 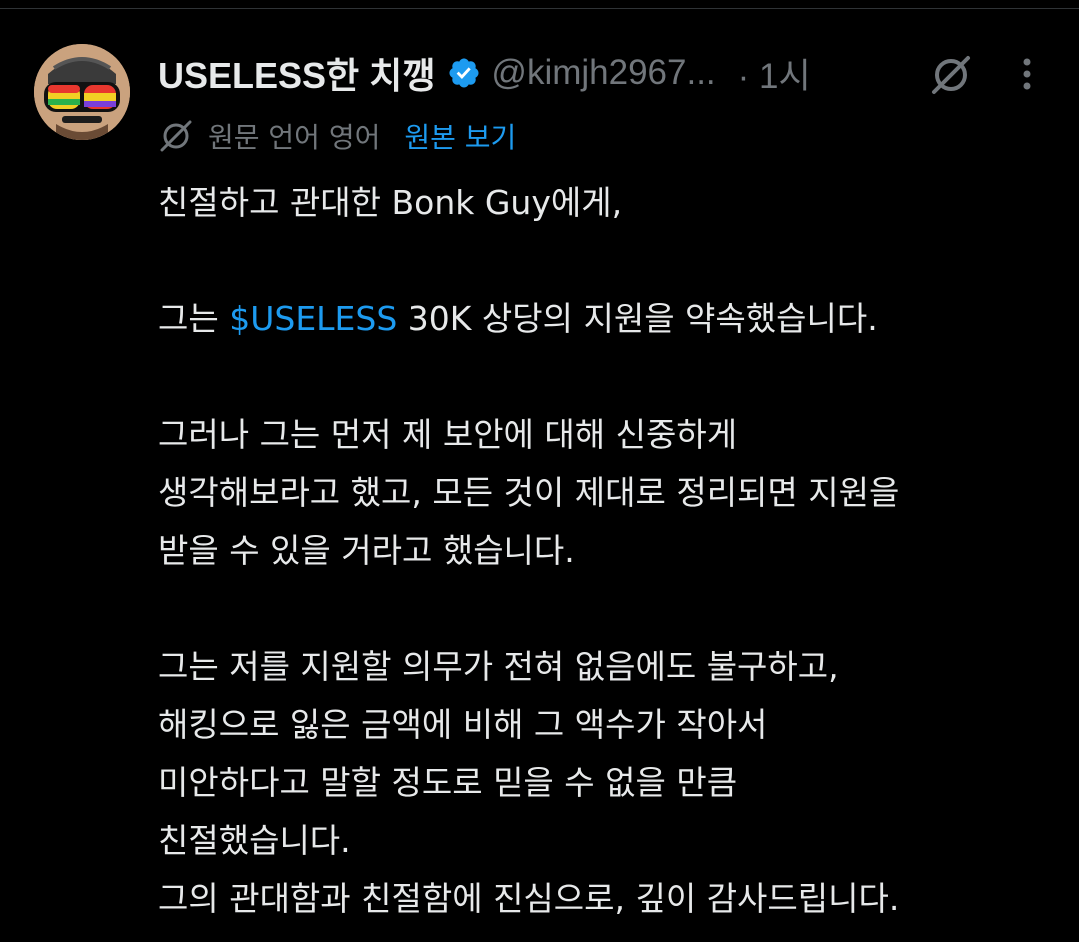 What do you see at coordinates (294, 137) in the screenshot?
I see `translation-source-label: 원문 언어 영어` at bounding box center [294, 137].